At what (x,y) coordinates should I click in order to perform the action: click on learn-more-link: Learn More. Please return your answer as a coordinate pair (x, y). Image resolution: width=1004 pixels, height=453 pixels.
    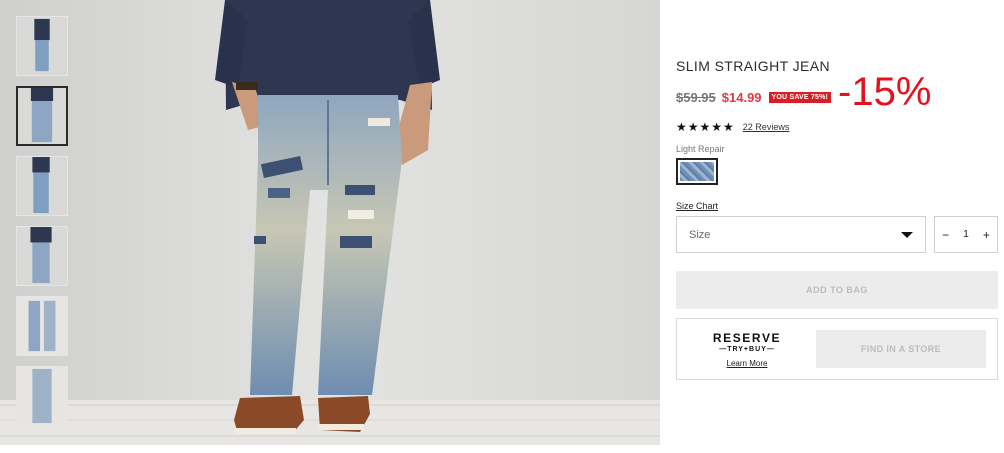
    Looking at the image, I should click on (747, 363).